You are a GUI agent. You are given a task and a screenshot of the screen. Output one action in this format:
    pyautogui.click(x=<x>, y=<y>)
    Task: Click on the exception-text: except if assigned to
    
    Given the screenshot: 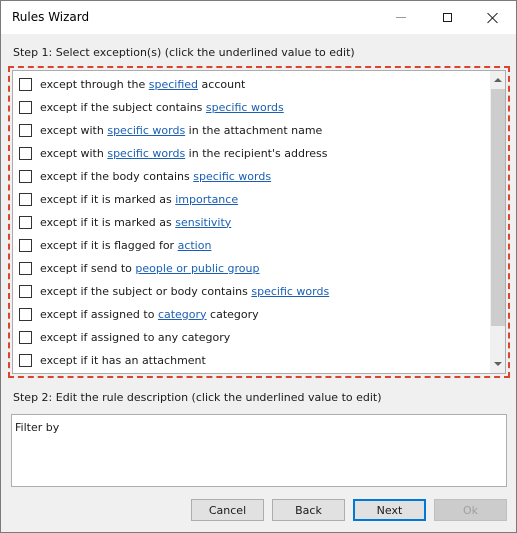 What is the action you would take?
    pyautogui.click(x=99, y=314)
    